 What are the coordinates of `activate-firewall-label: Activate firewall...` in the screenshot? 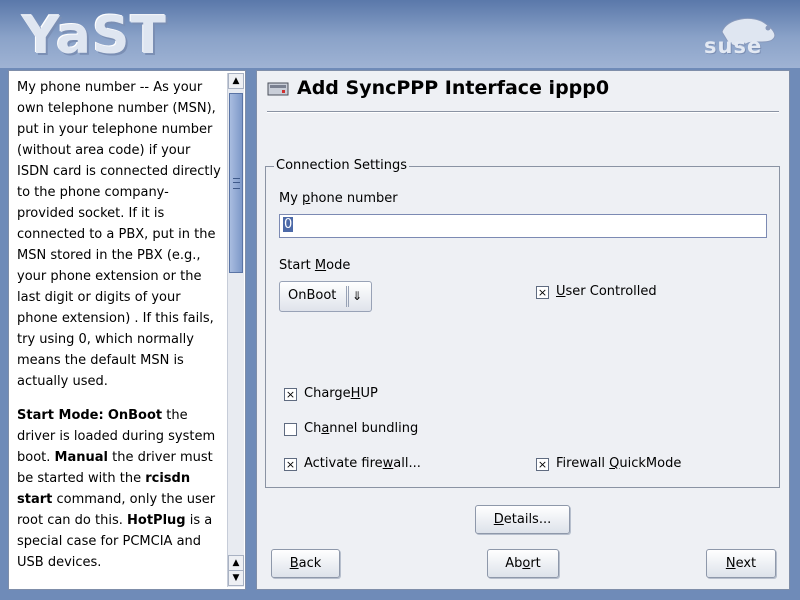 It's located at (362, 463).